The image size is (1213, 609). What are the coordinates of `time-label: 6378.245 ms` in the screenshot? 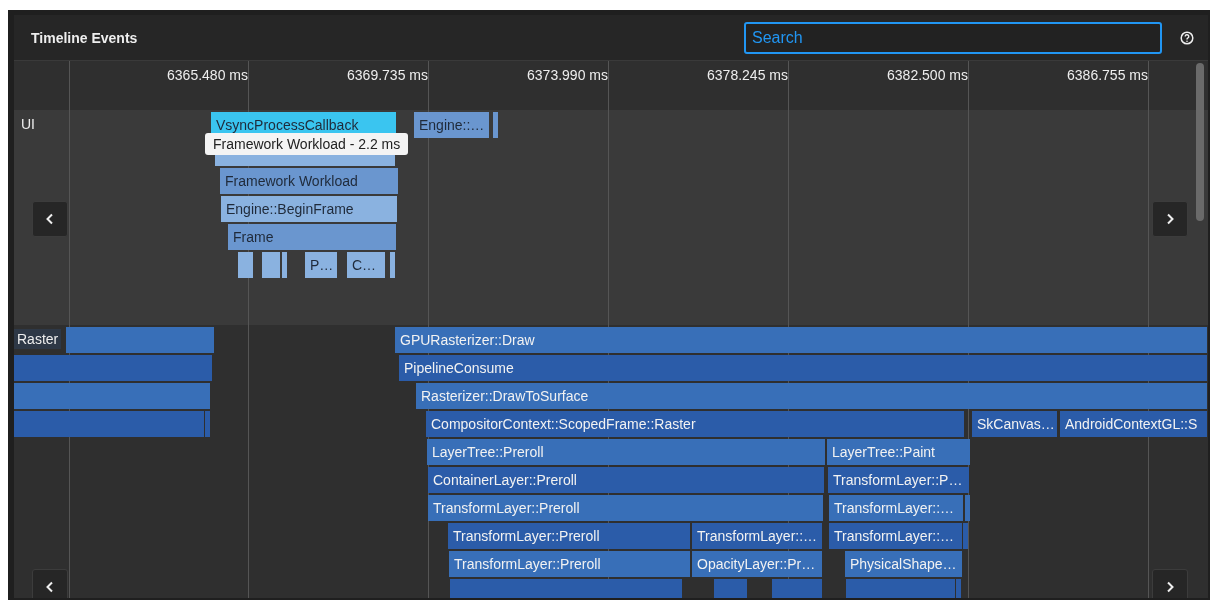 It's located at (747, 75).